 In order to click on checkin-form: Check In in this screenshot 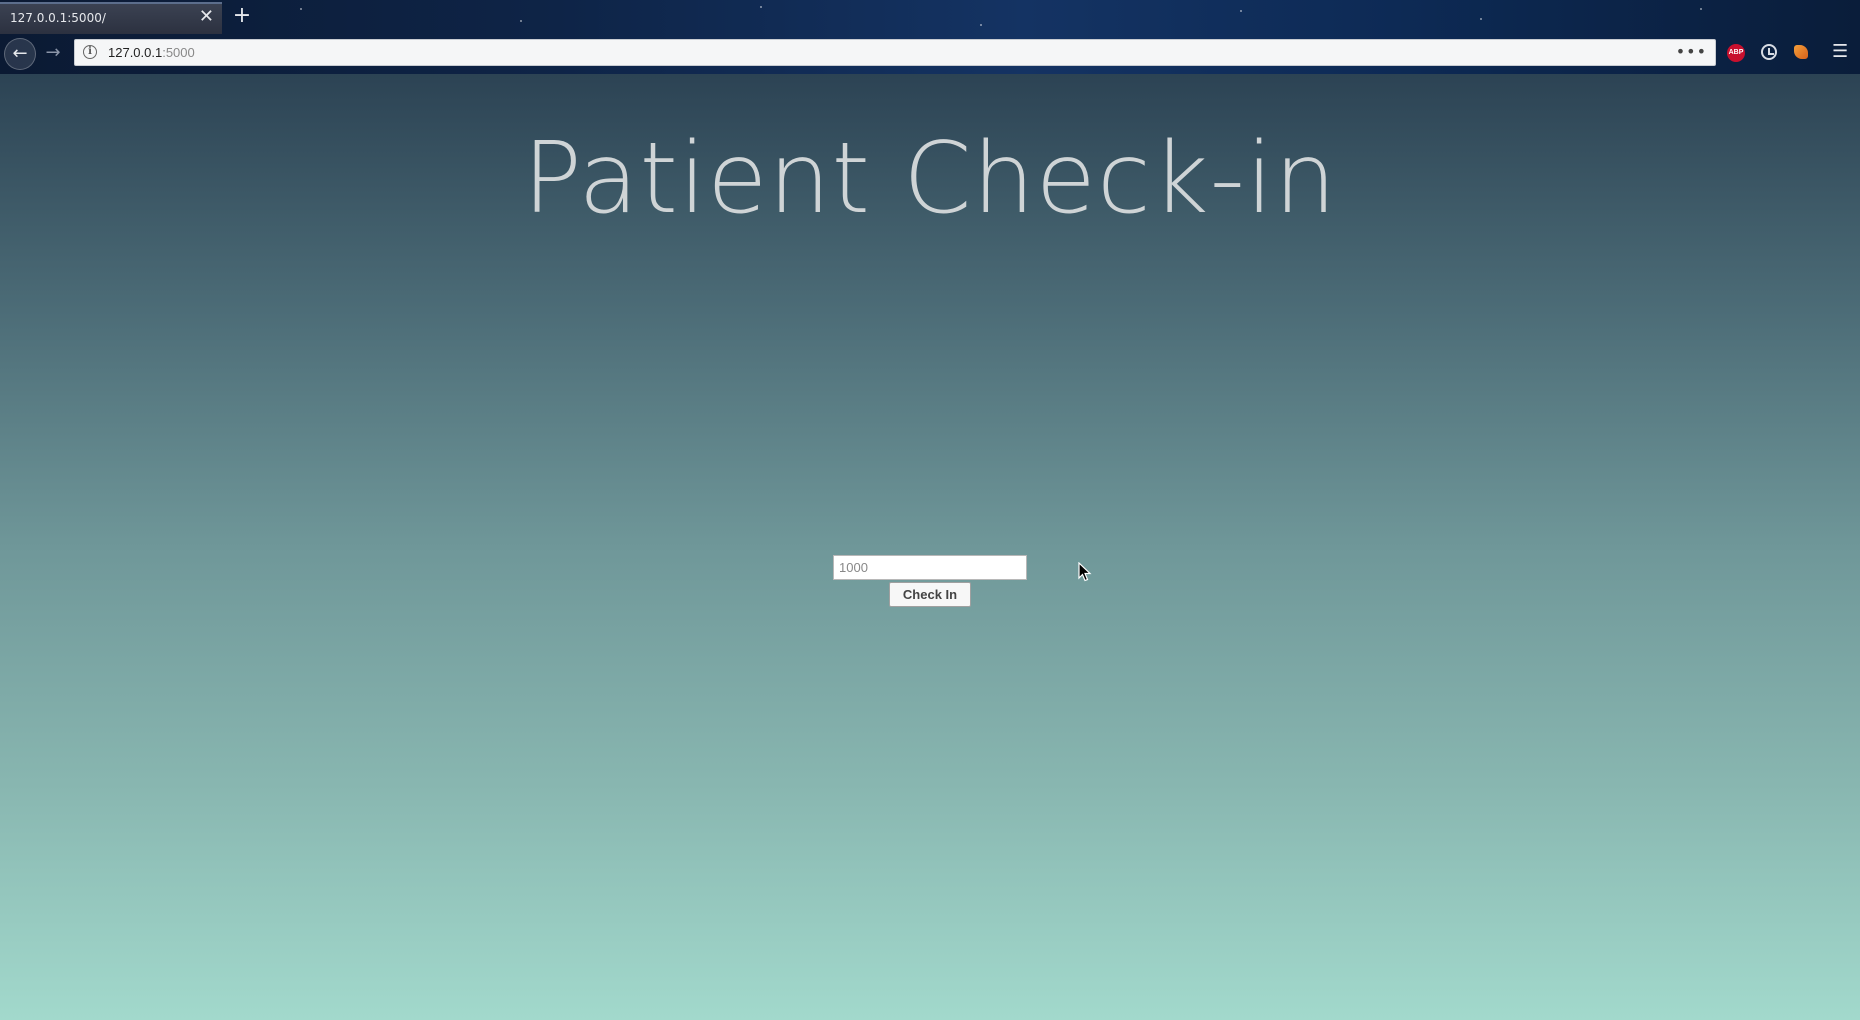, I will do `click(930, 581)`.